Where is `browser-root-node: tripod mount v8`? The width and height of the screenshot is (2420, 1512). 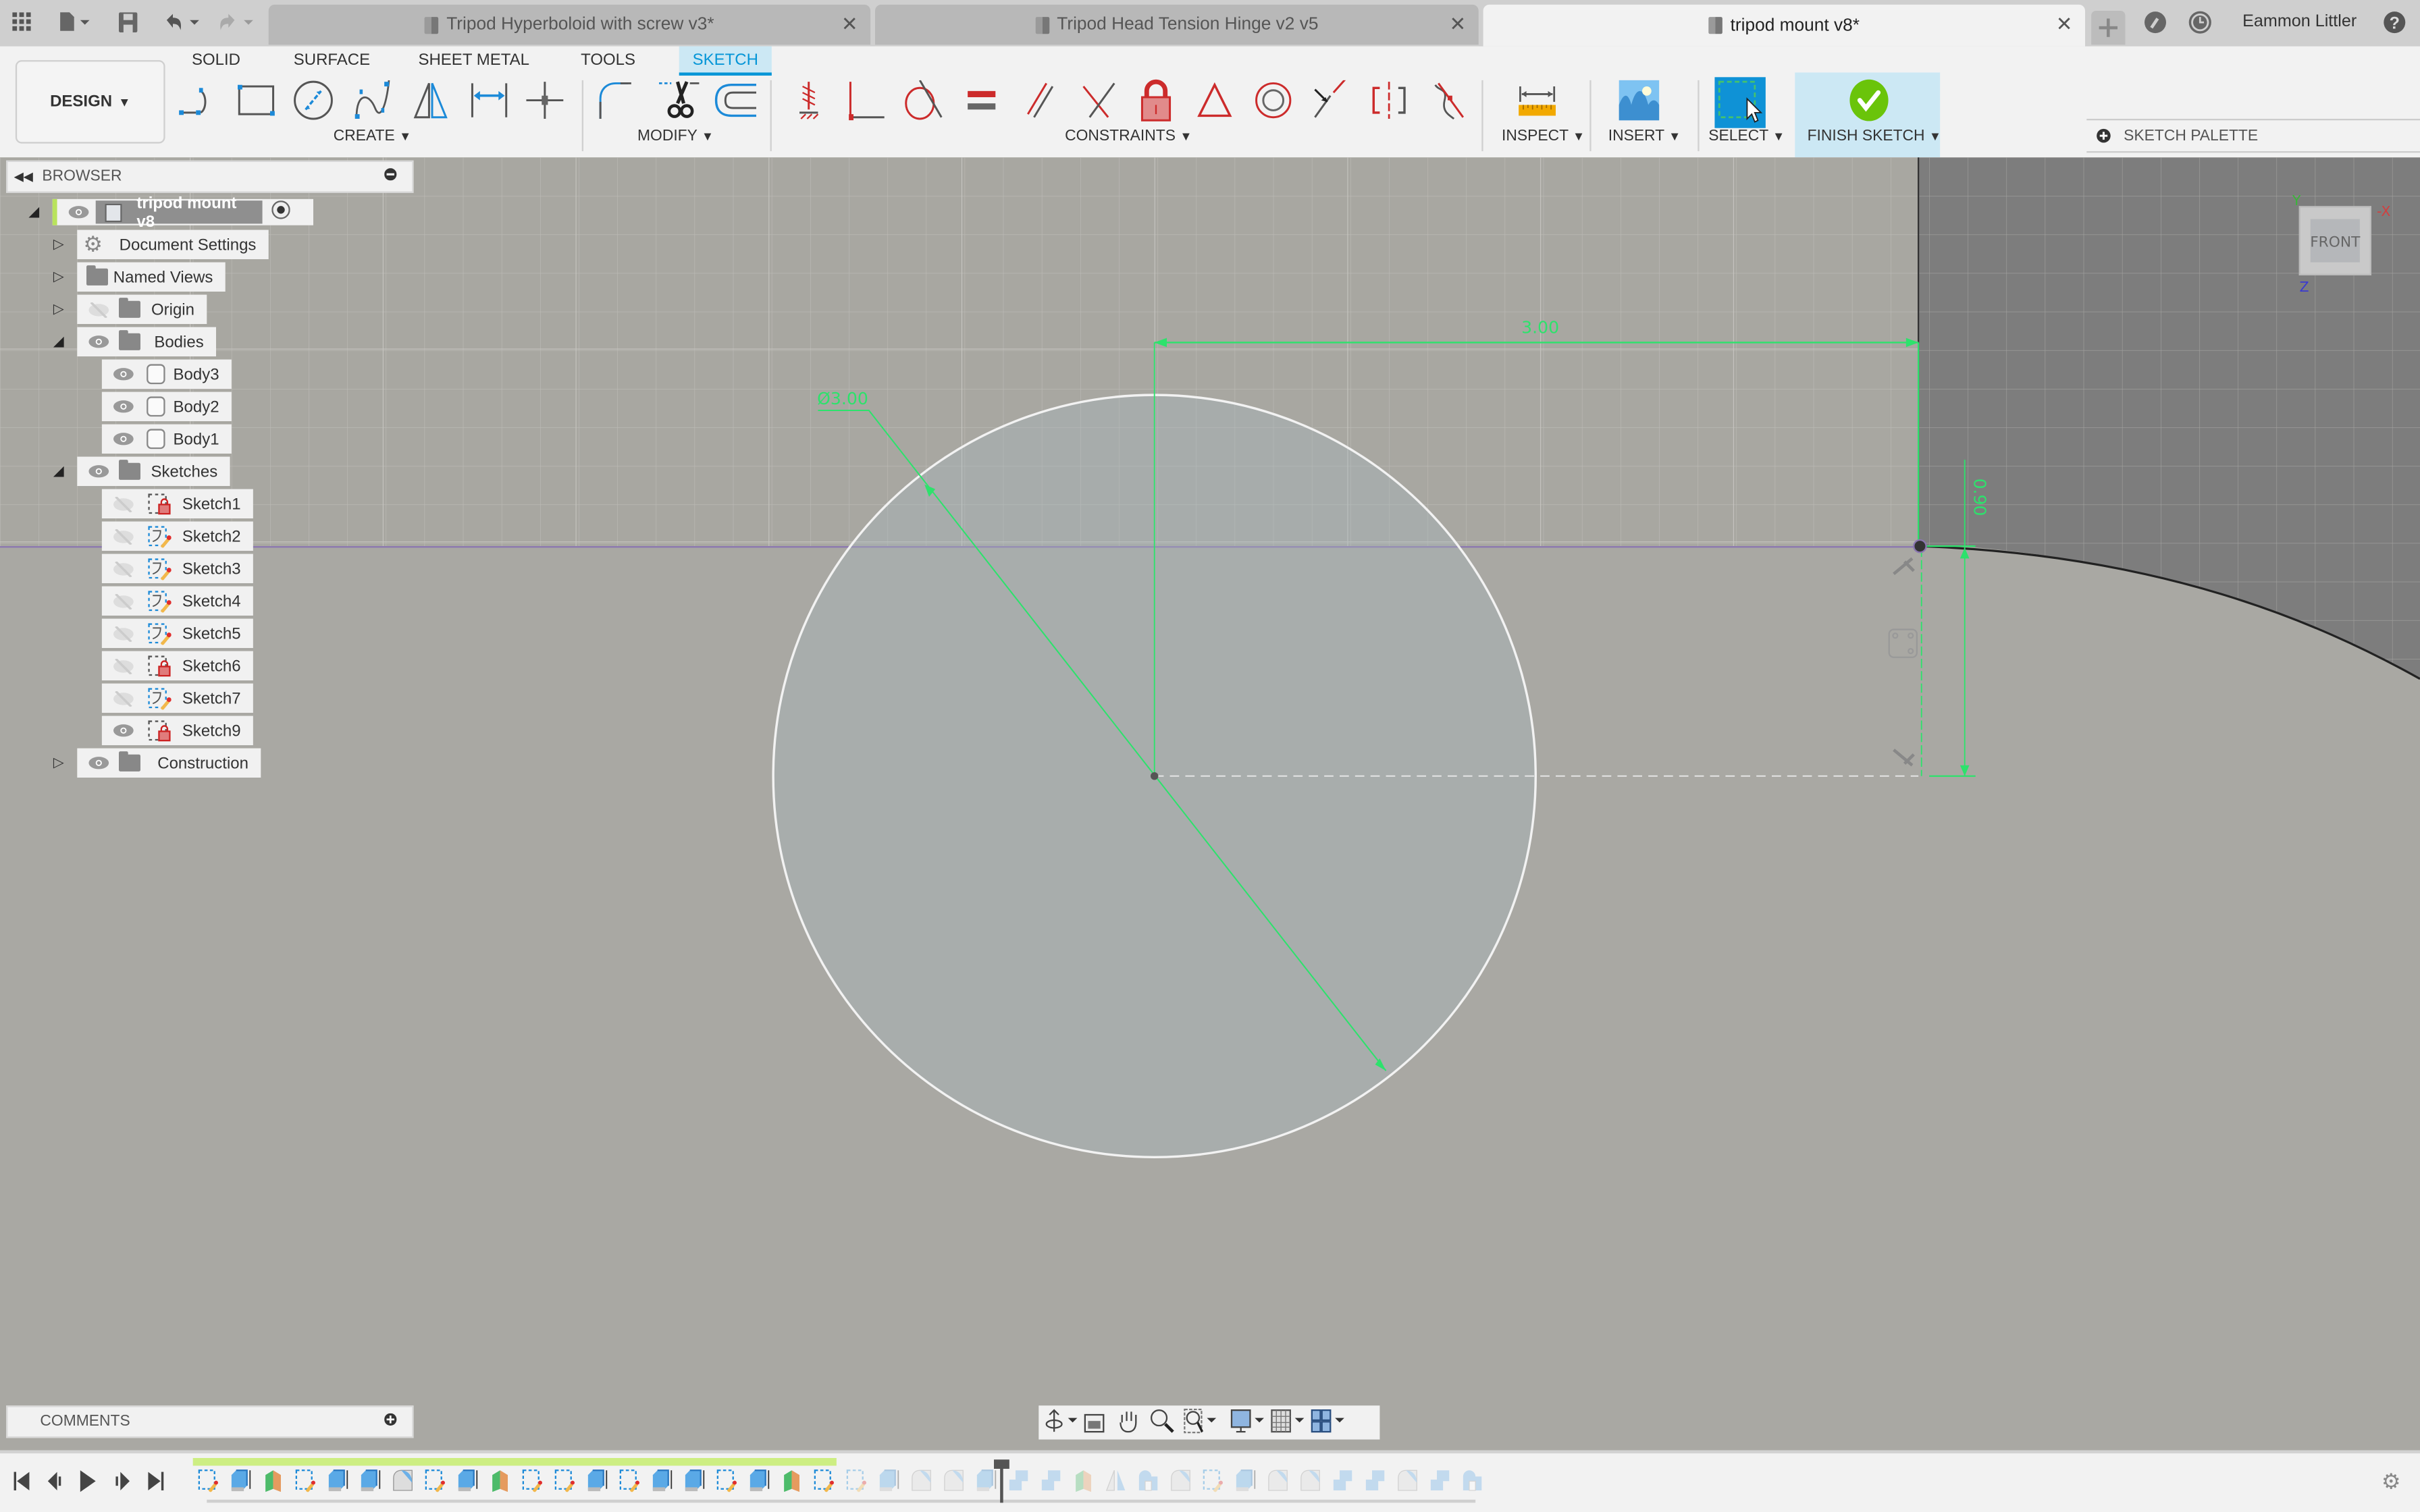
browser-root-node: tripod mount v8 is located at coordinates (182, 212).